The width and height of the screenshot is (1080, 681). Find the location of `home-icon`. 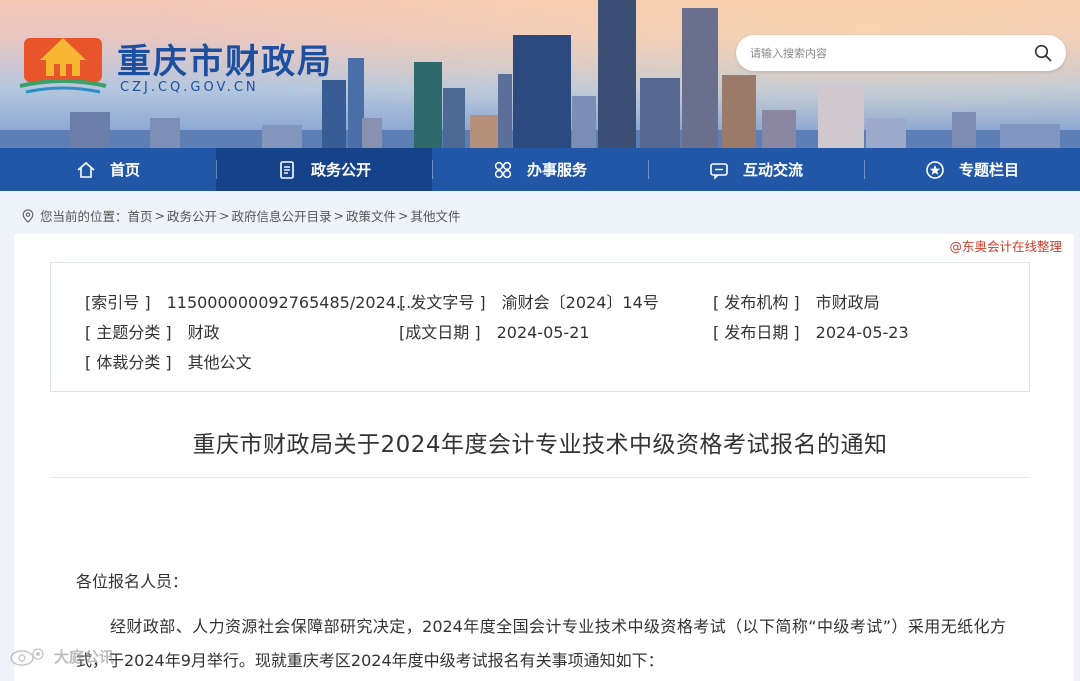

home-icon is located at coordinates (86, 169).